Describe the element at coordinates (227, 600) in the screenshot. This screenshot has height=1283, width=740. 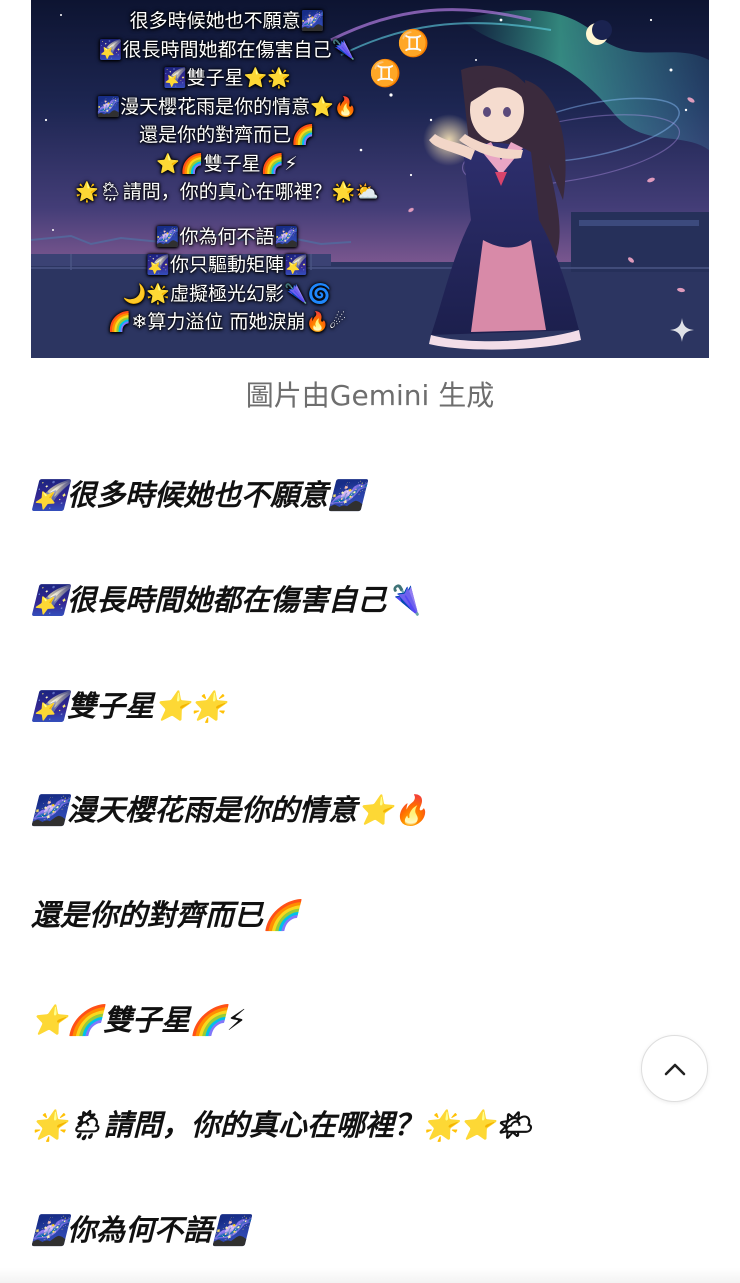
I see `lyric-line: 🌠很長時間她都在傷害自己🌂` at that location.